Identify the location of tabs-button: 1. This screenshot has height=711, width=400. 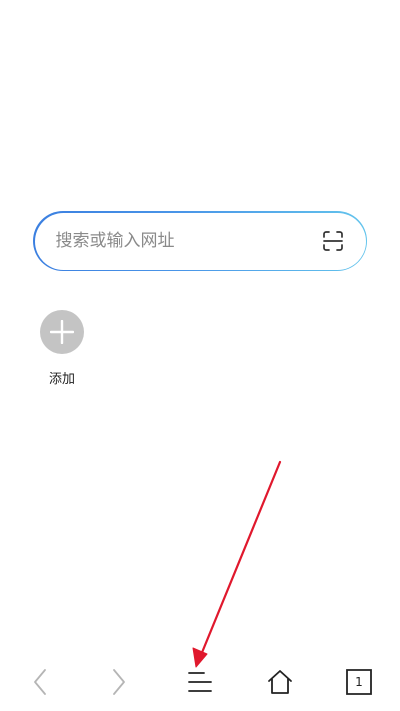
(359, 682).